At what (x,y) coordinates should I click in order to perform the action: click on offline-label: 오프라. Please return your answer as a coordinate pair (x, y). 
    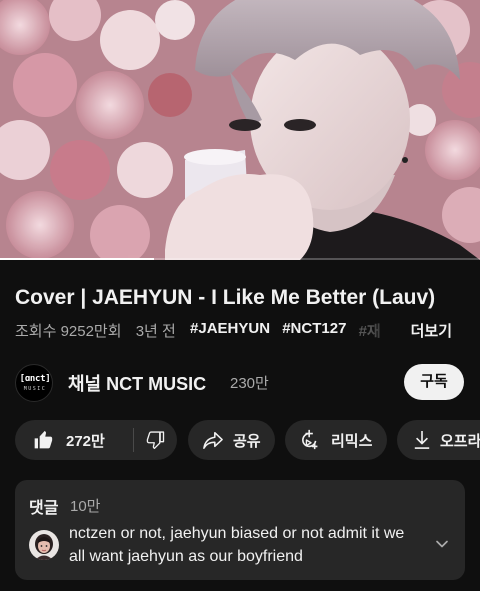
    Looking at the image, I should click on (460, 441).